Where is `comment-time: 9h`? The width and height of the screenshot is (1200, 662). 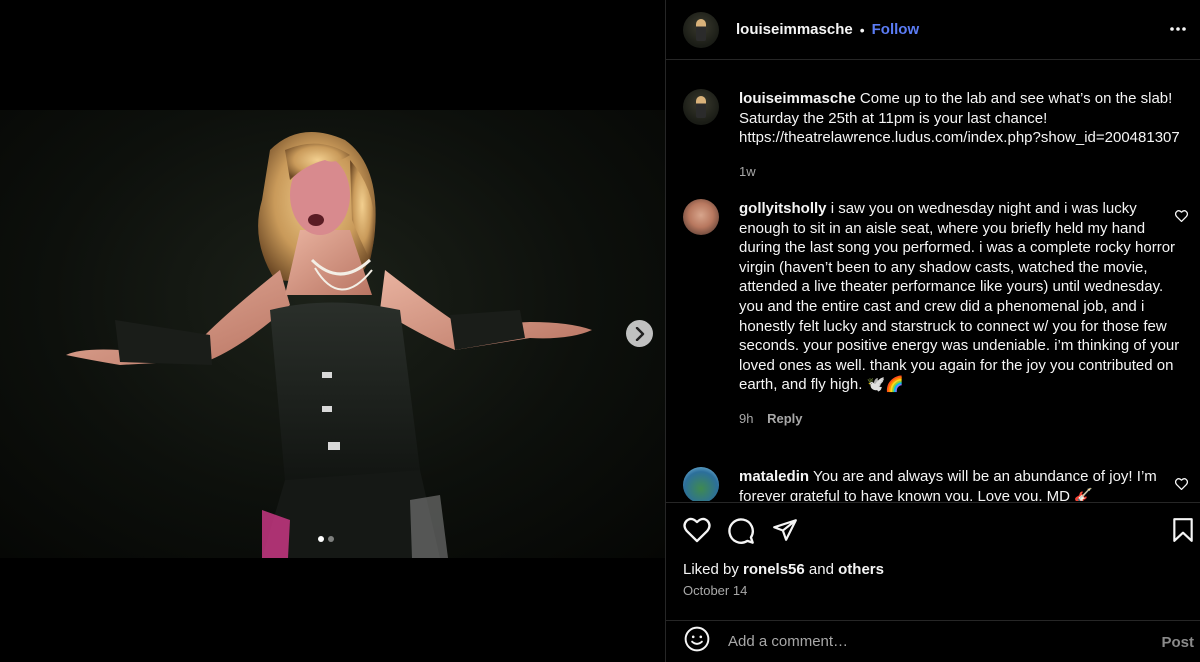
comment-time: 9h is located at coordinates (746, 418).